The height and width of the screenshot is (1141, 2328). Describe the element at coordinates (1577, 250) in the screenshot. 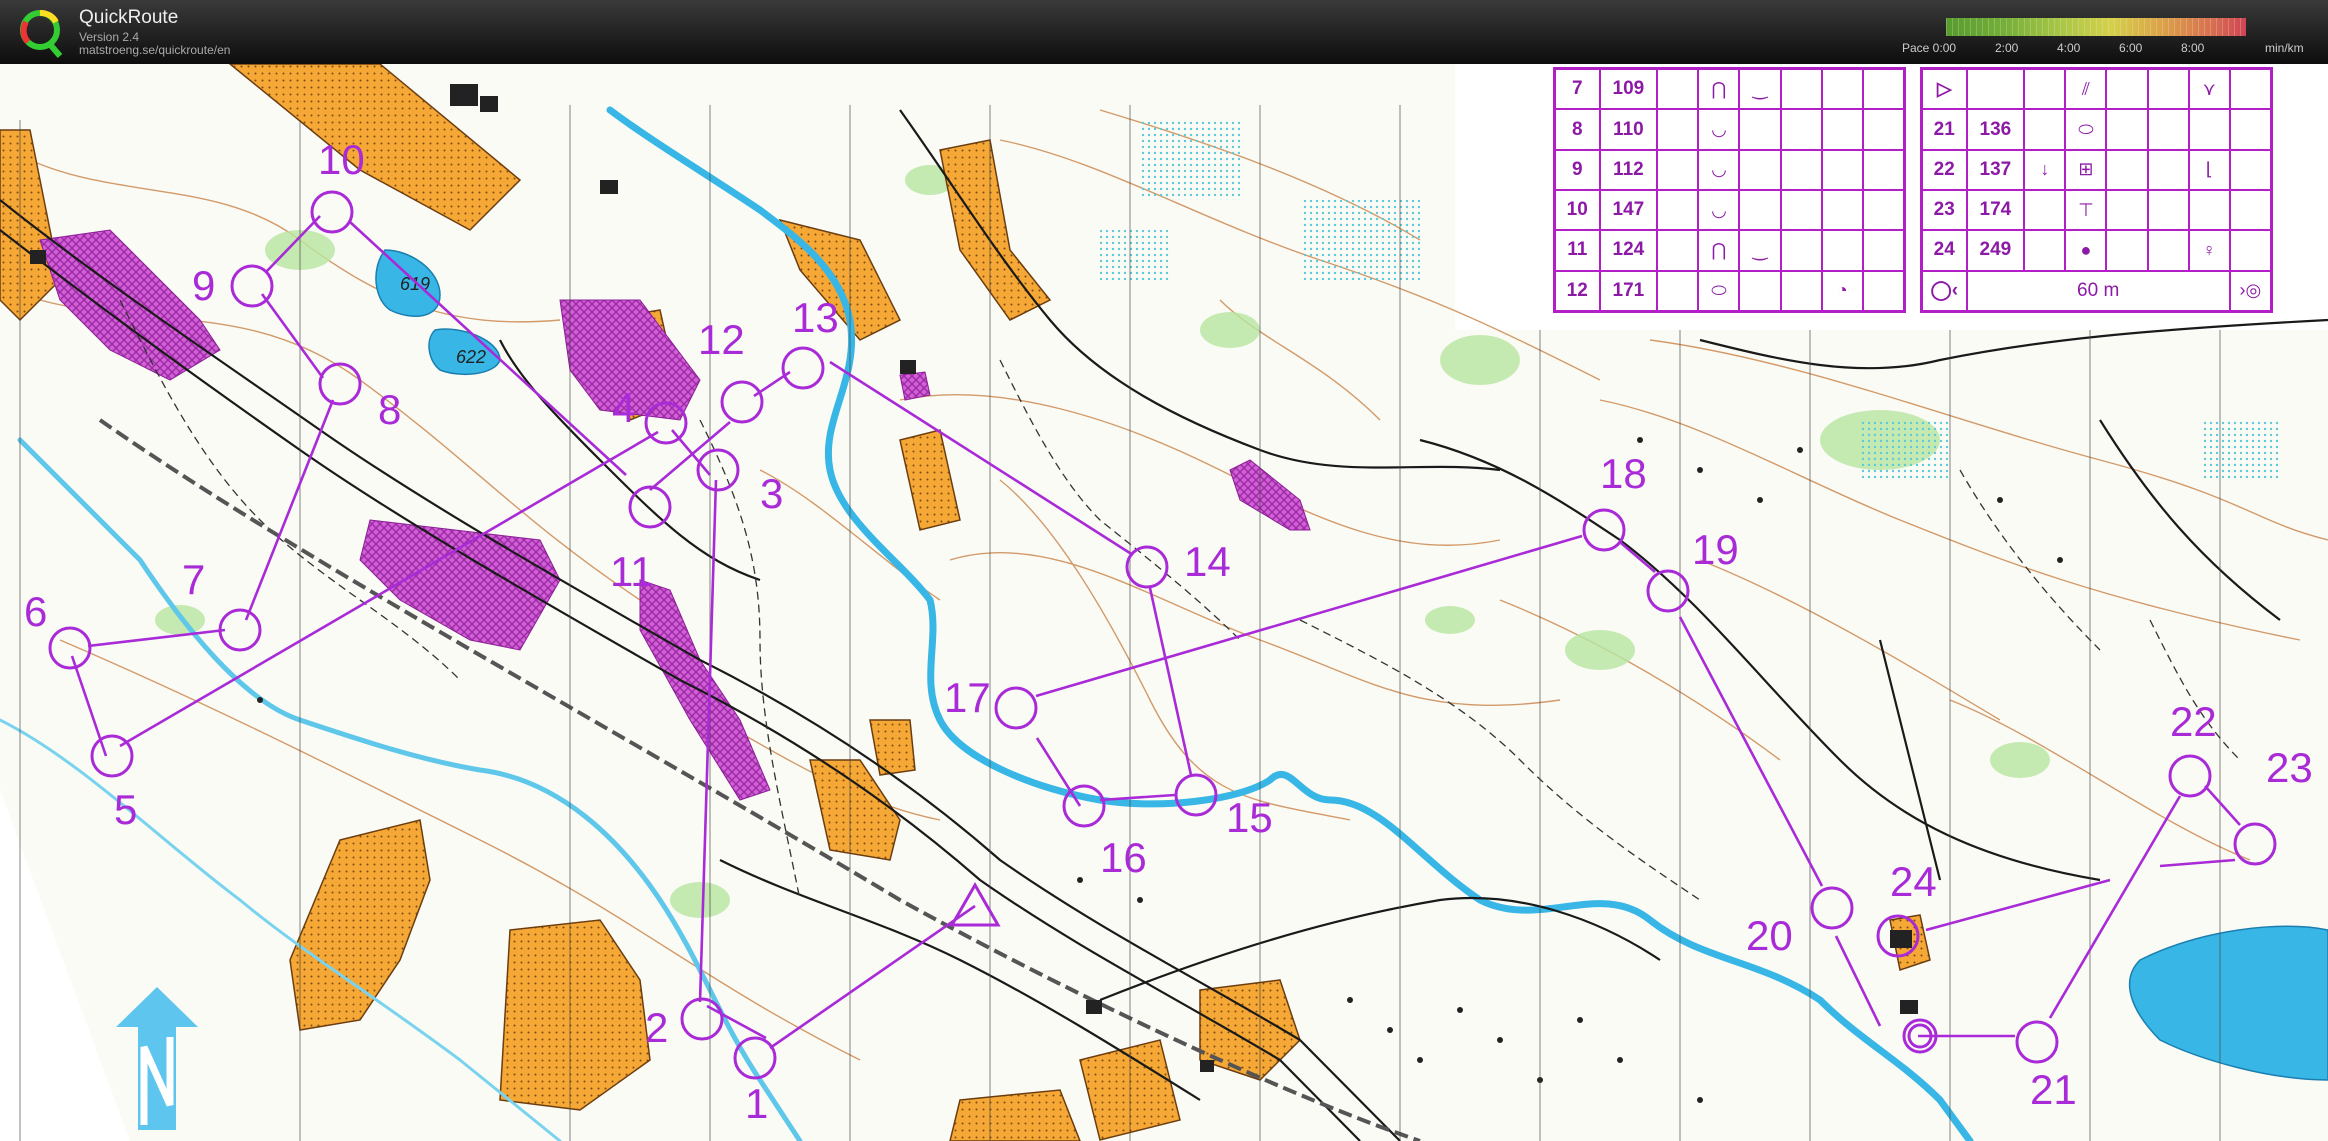

I see `legend-control-number: 11` at that location.